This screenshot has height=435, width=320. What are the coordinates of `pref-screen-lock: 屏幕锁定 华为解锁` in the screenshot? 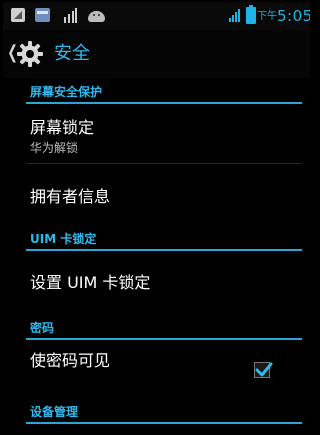 It's located at (164, 133).